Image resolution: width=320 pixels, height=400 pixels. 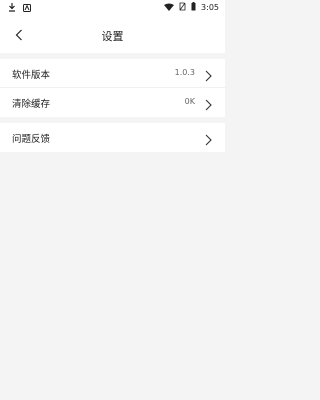 I want to click on settings-item-label: 清除缓存, so click(x=31, y=104).